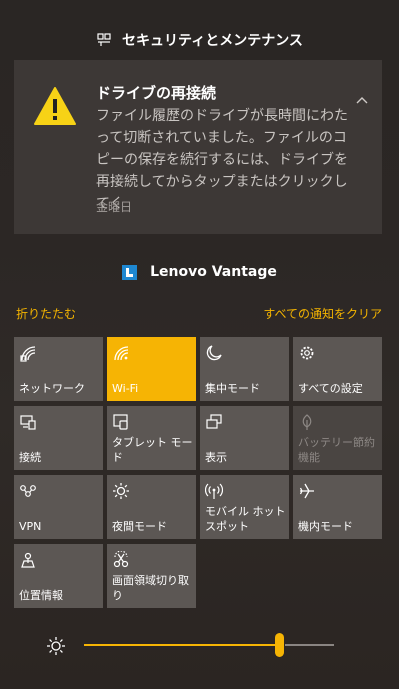  Describe the element at coordinates (245, 519) in the screenshot. I see `tile-label: モバイル ホットスポット` at that location.